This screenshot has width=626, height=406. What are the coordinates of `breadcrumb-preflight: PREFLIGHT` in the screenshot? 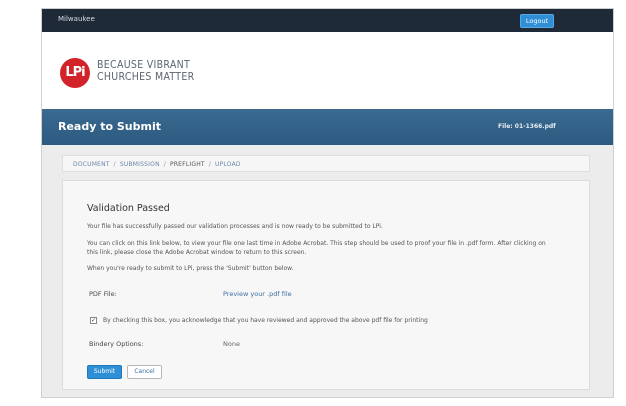 It's located at (187, 164).